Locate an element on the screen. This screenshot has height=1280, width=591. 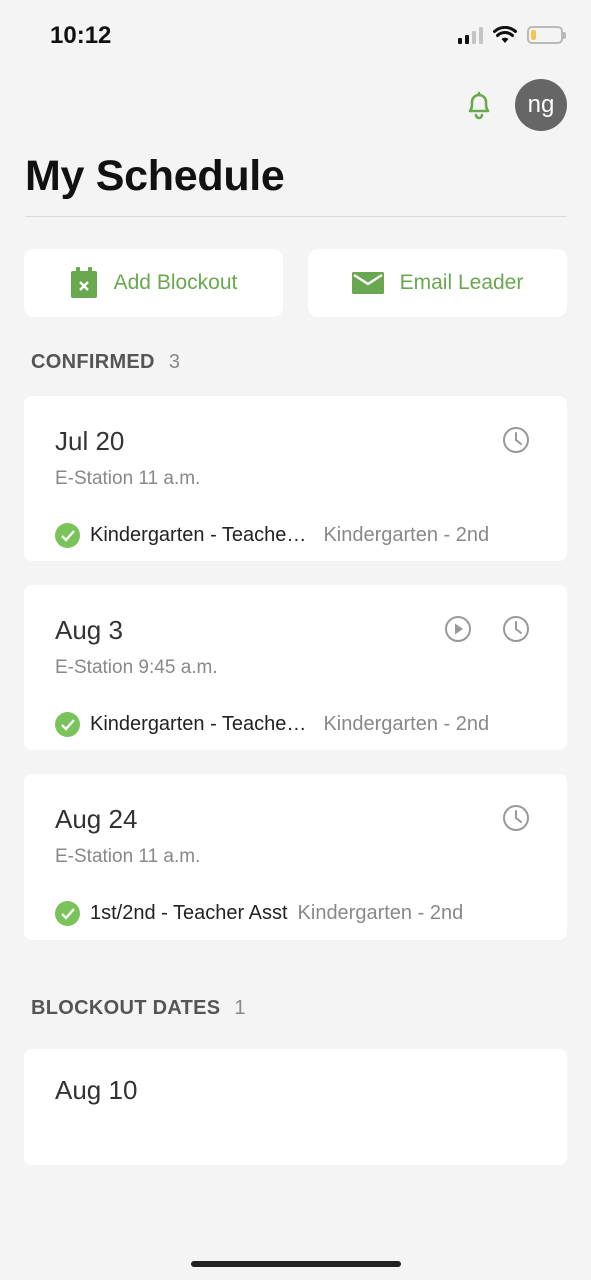
email-leader-button: Email Leader is located at coordinates (437, 283).